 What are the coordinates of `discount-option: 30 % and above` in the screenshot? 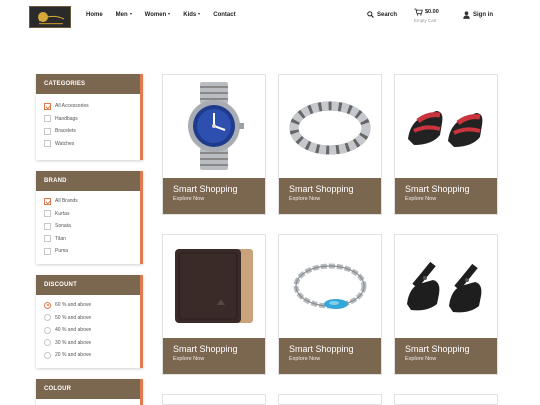 It's located at (88, 343).